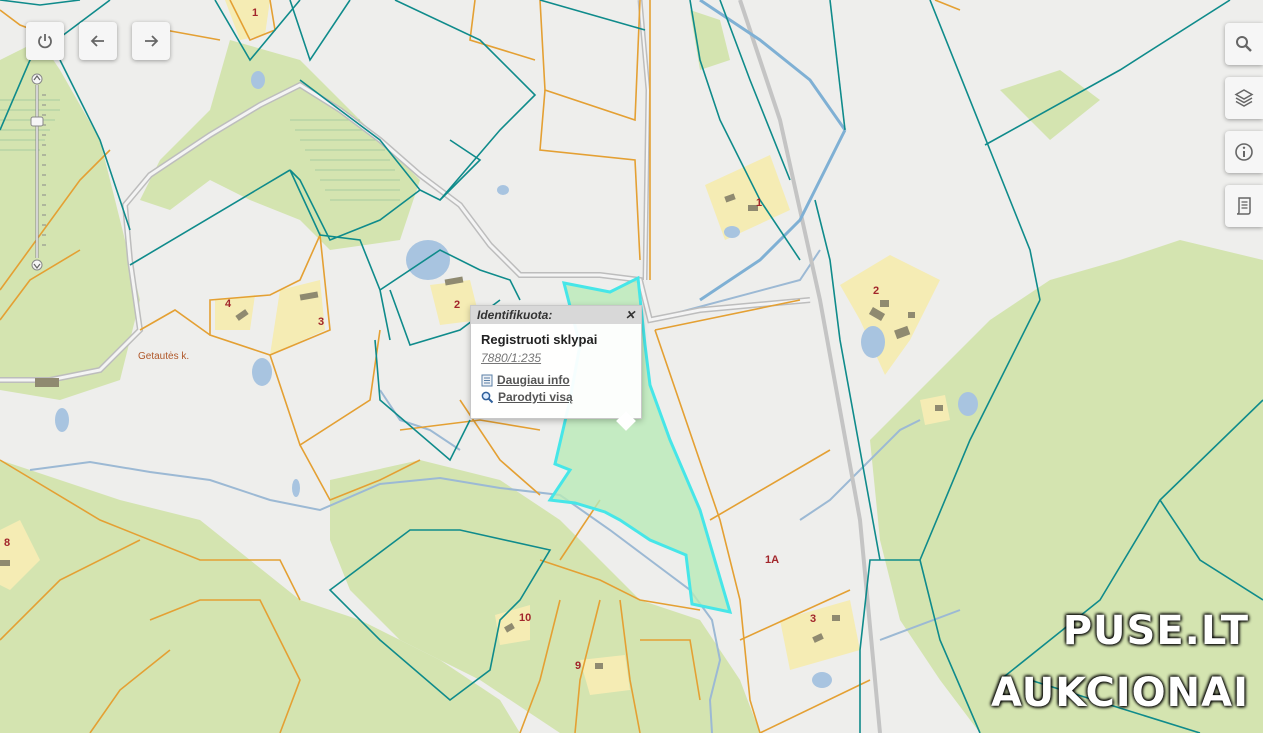  Describe the element at coordinates (7, 543) in the screenshot. I see `map-label: 8` at that location.